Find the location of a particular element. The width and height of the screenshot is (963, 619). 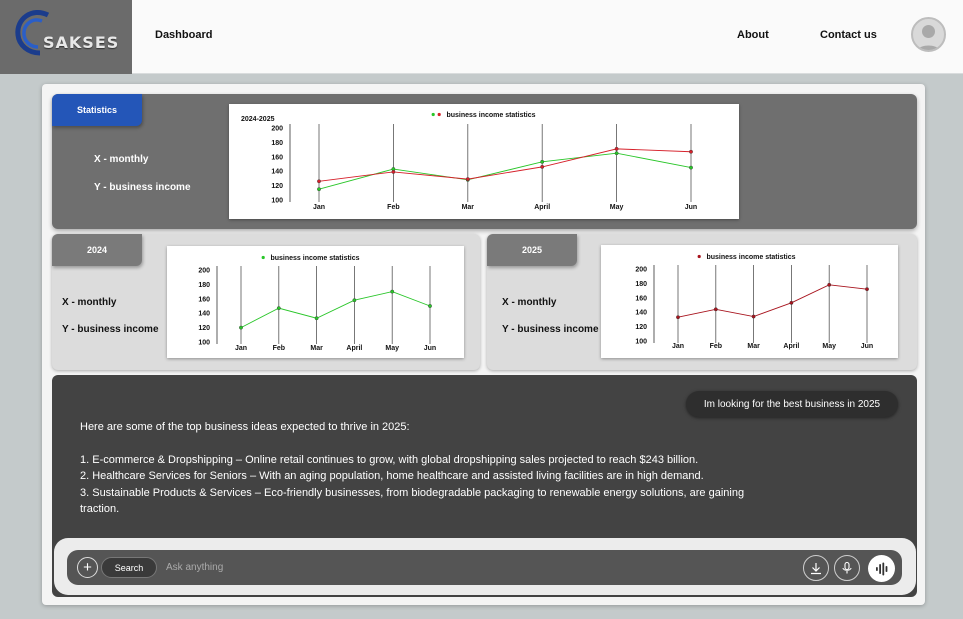

tab-2024: 2024 is located at coordinates (97, 250).